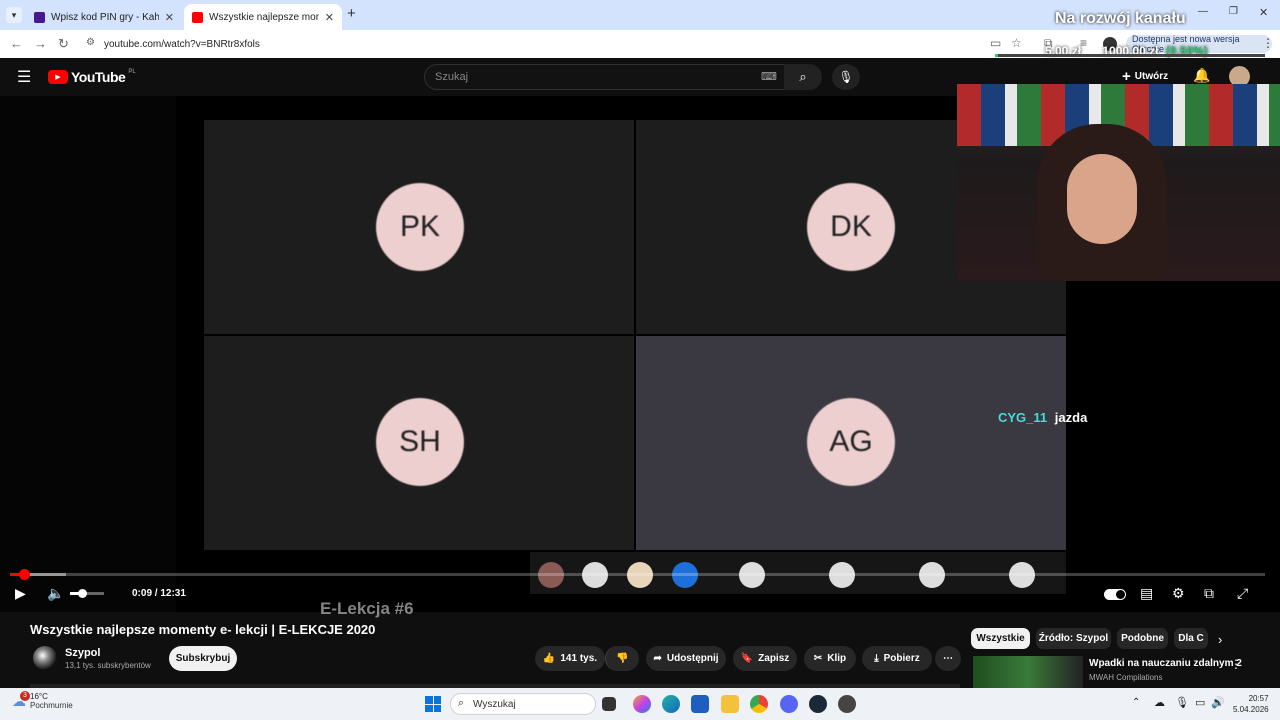 The height and width of the screenshot is (720, 1280). What do you see at coordinates (1178, 593) in the screenshot?
I see `settings-gear-icon: ⚙` at bounding box center [1178, 593].